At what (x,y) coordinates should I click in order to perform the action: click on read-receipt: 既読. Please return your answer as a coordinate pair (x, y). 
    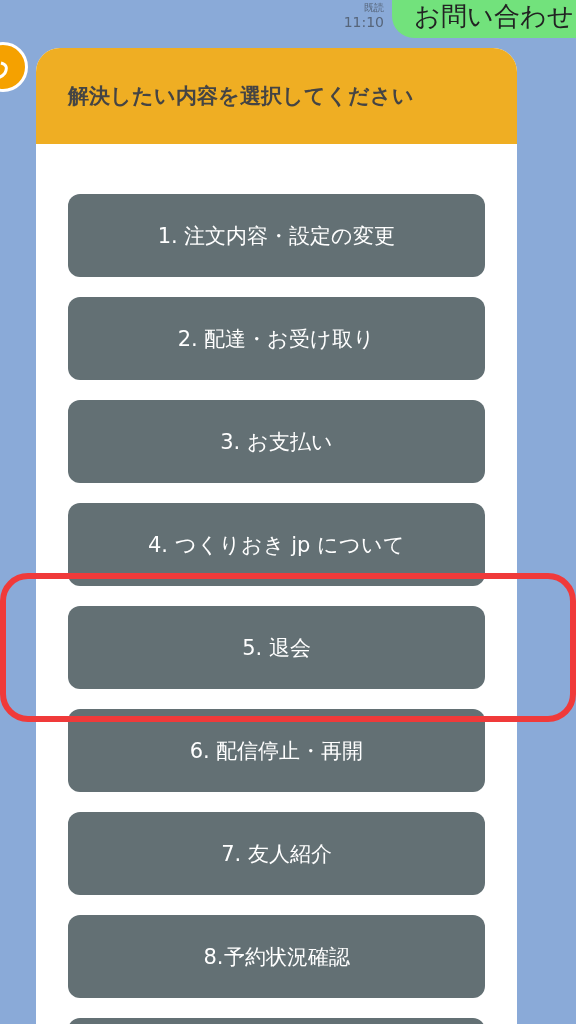
    Looking at the image, I should click on (374, 8).